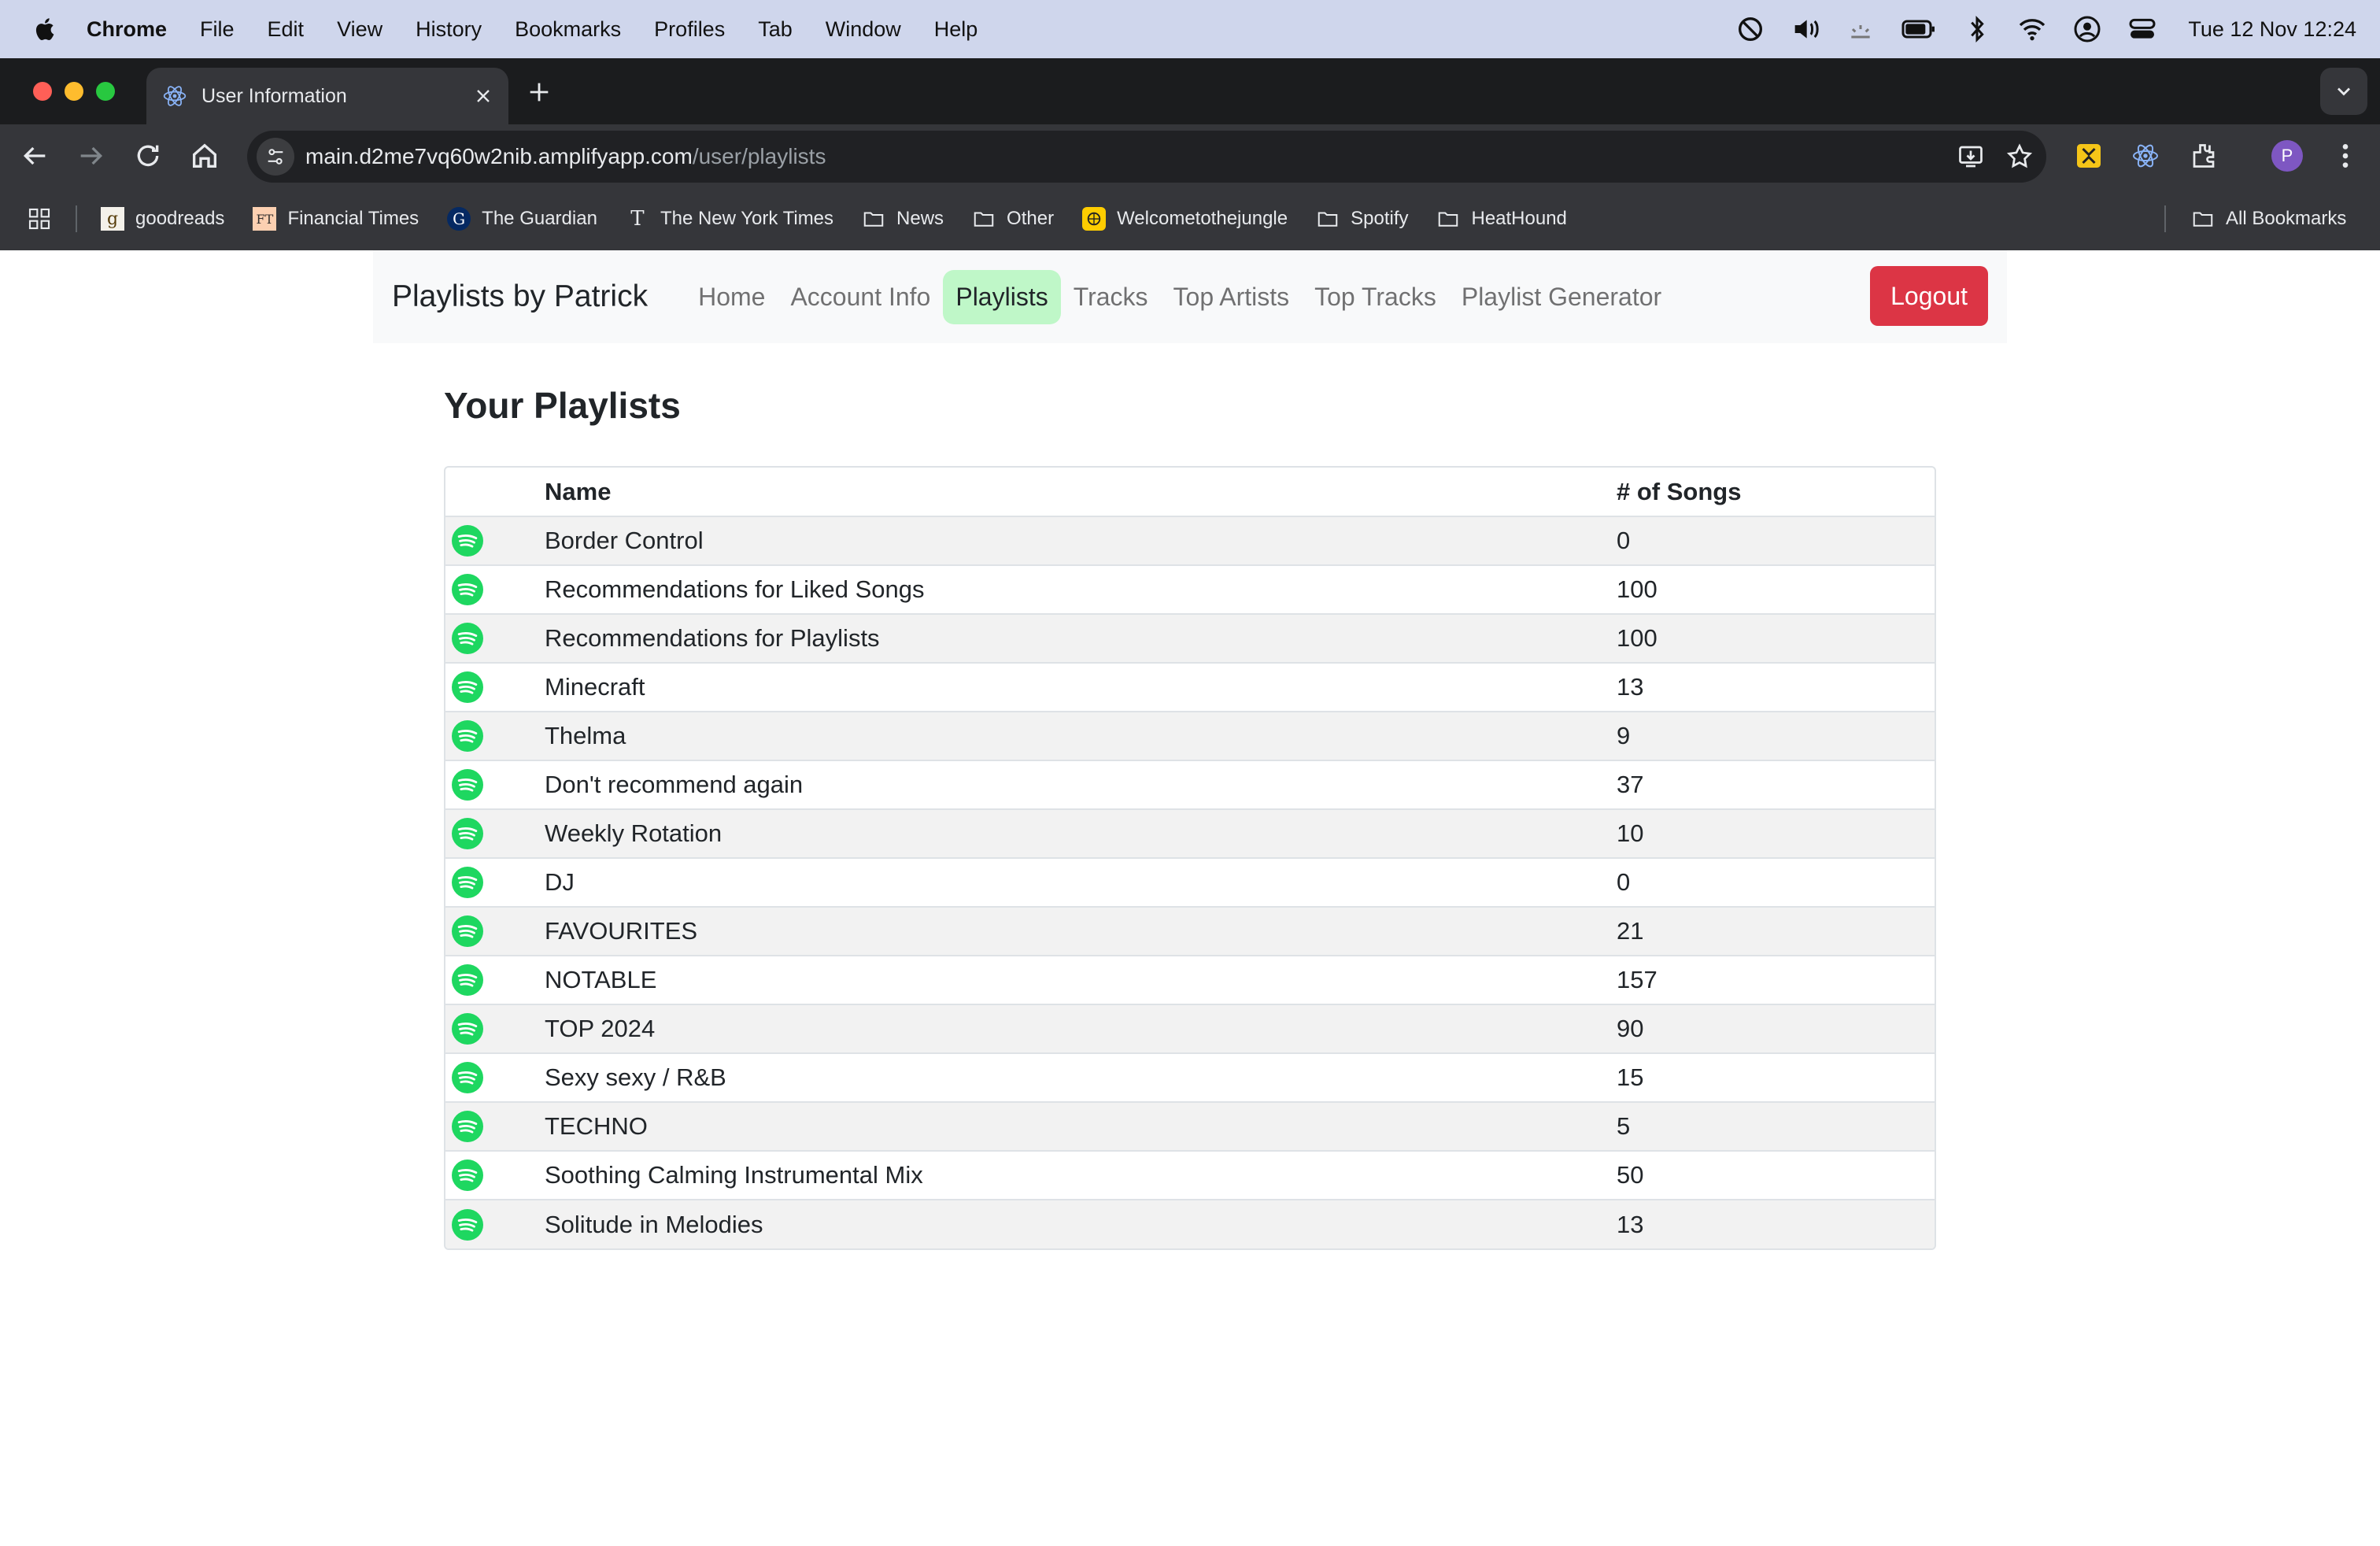 This screenshot has height=1546, width=2380. What do you see at coordinates (2272, 29) in the screenshot?
I see `menubar-clock: Tue 12 Nov 12:24` at bounding box center [2272, 29].